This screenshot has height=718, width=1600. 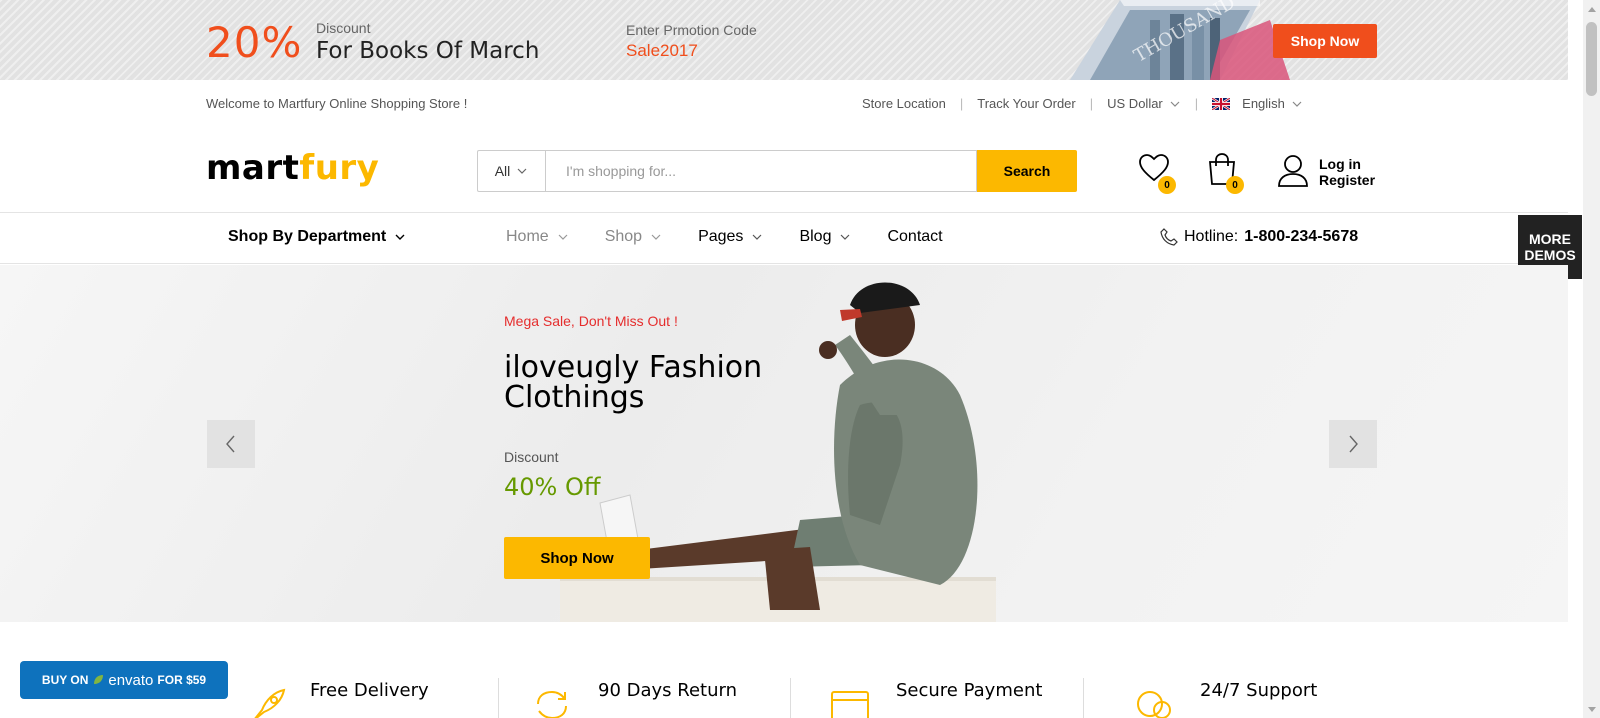 What do you see at coordinates (531, 457) in the screenshot?
I see `hero-discount-label: Discount` at bounding box center [531, 457].